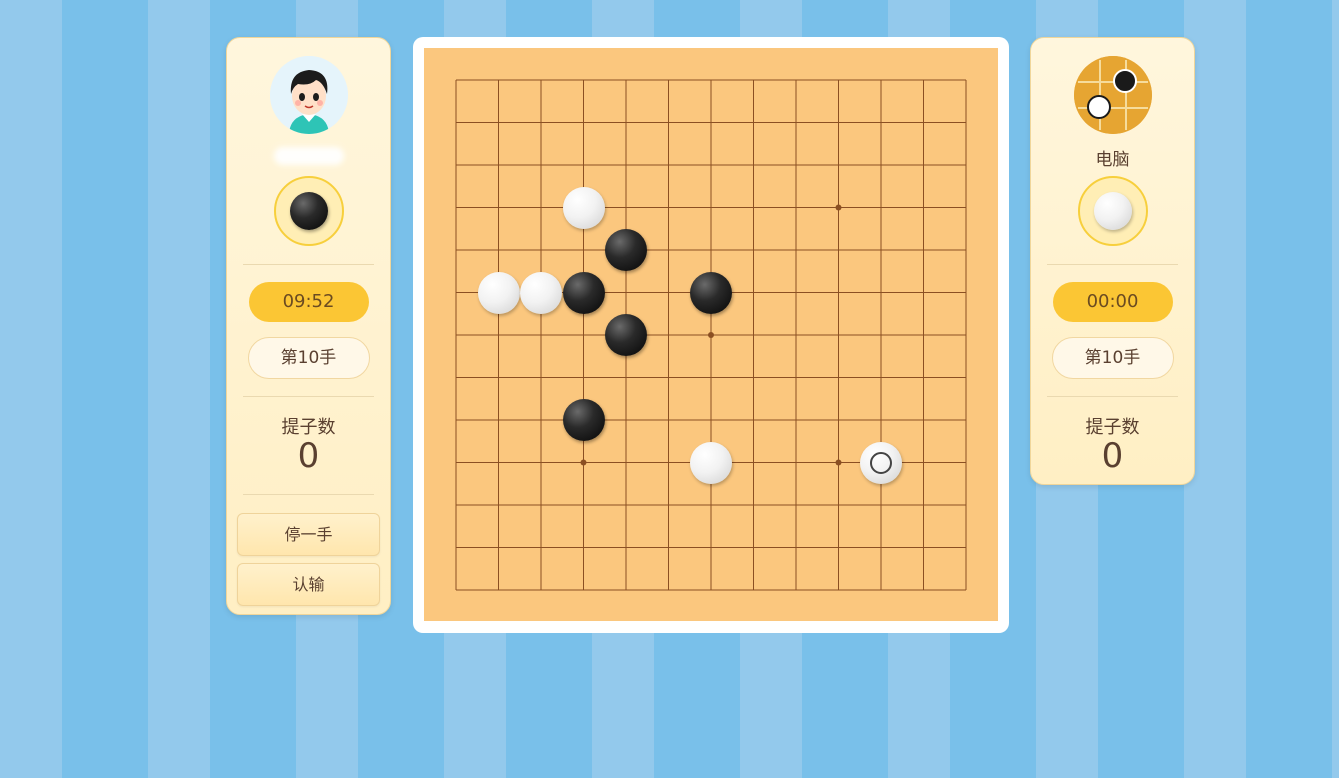 This screenshot has height=778, width=1339. I want to click on computer-avatar, so click(1112, 95).